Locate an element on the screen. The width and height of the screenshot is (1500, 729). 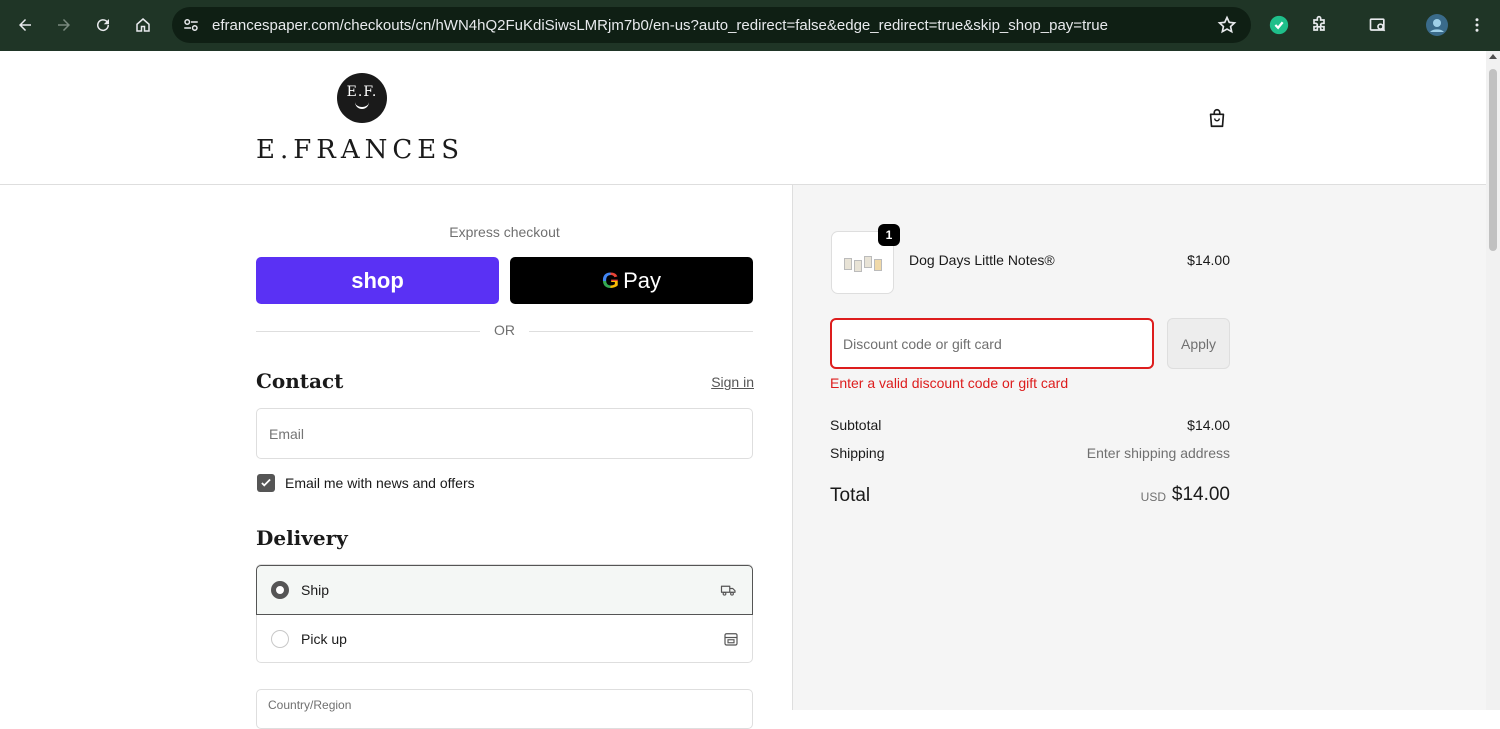
logo-wordmark: E.FRANCES is located at coordinates (360, 150).